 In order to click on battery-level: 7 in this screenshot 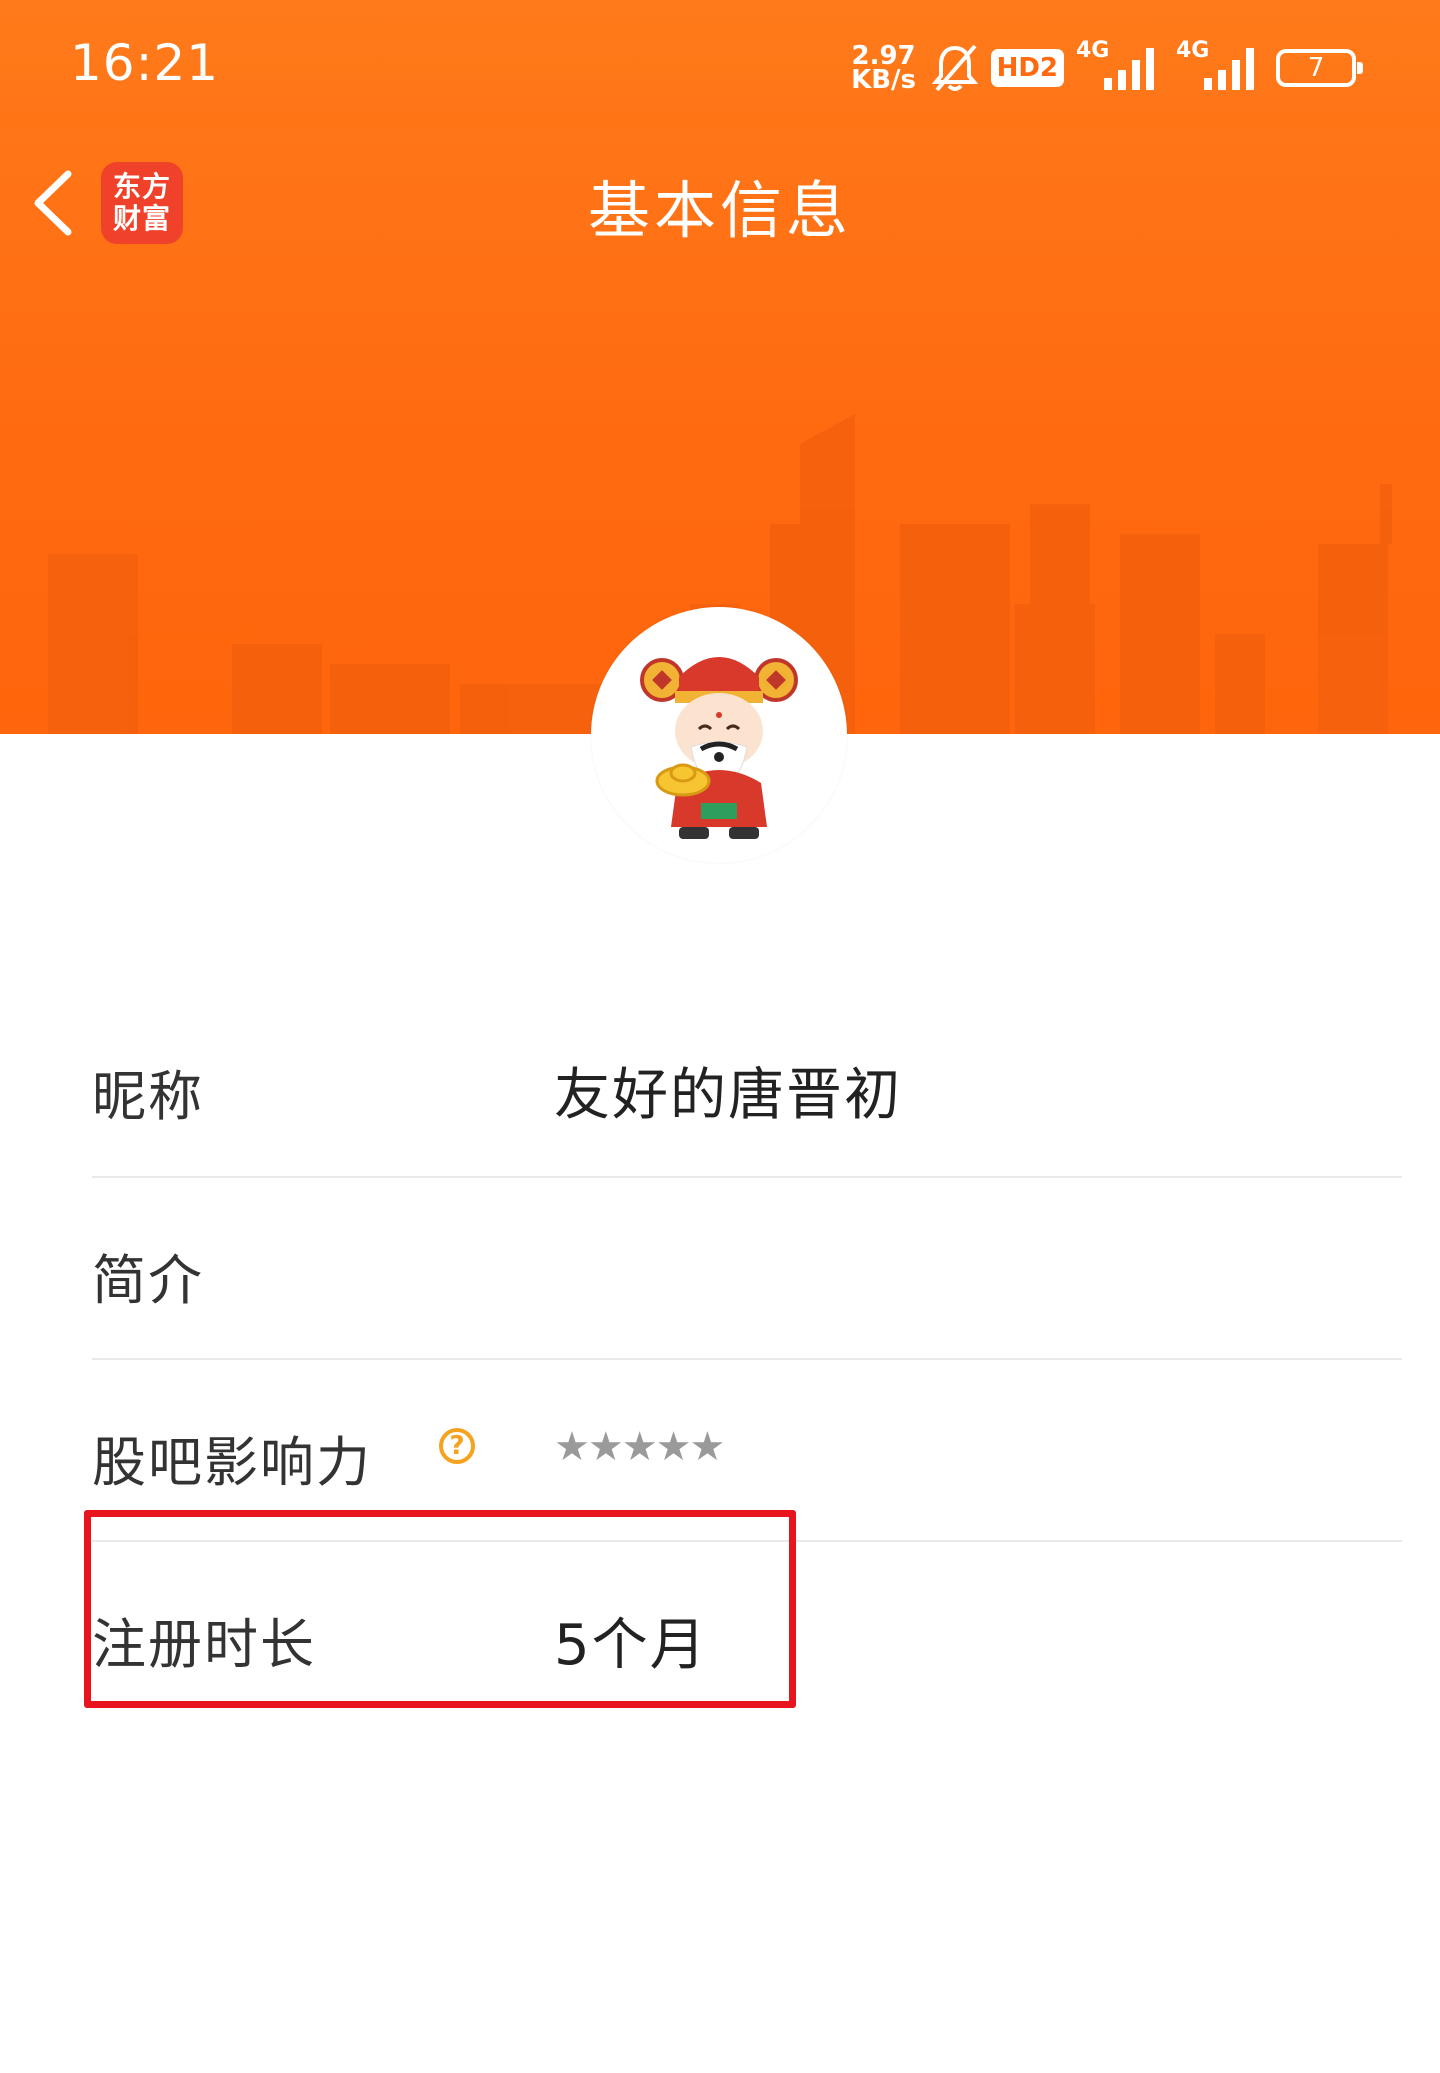, I will do `click(1316, 68)`.